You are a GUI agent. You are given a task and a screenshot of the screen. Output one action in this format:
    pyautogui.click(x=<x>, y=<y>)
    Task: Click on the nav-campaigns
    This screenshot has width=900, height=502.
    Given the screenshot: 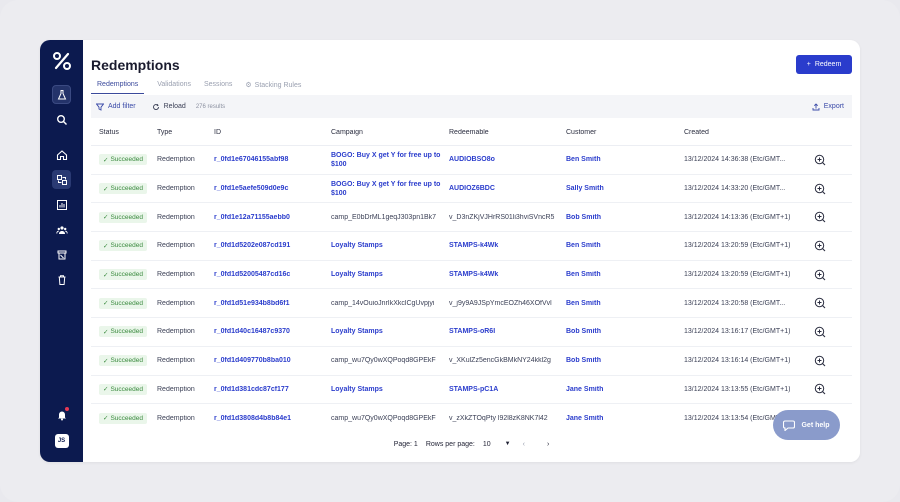 What is the action you would take?
    pyautogui.click(x=61, y=254)
    